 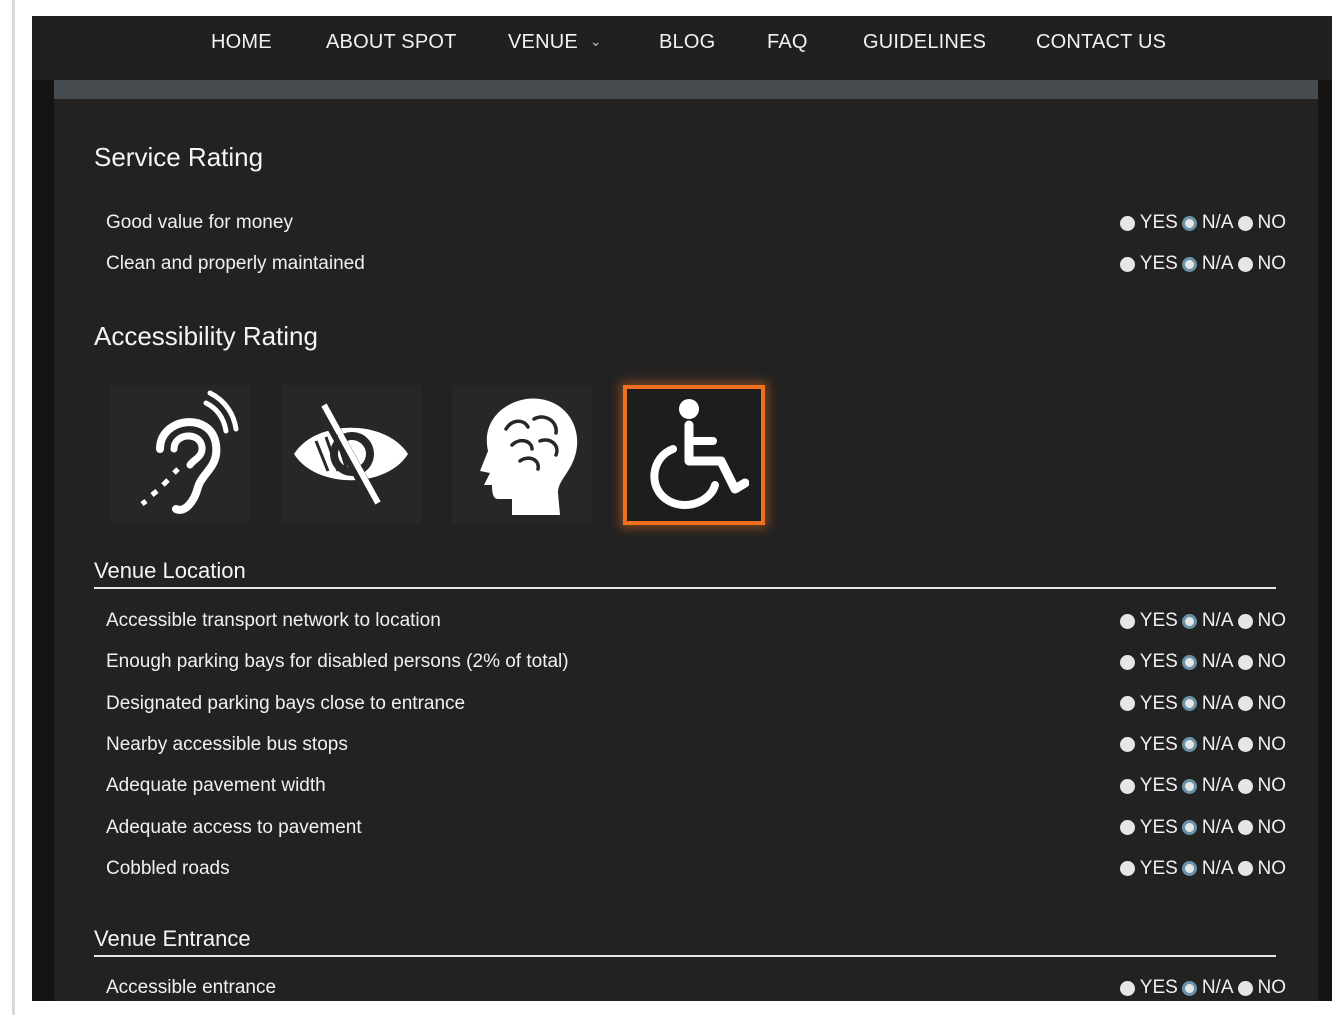 What do you see at coordinates (391, 48) in the screenshot?
I see `nav-about-spot: ABOUT SPOT` at bounding box center [391, 48].